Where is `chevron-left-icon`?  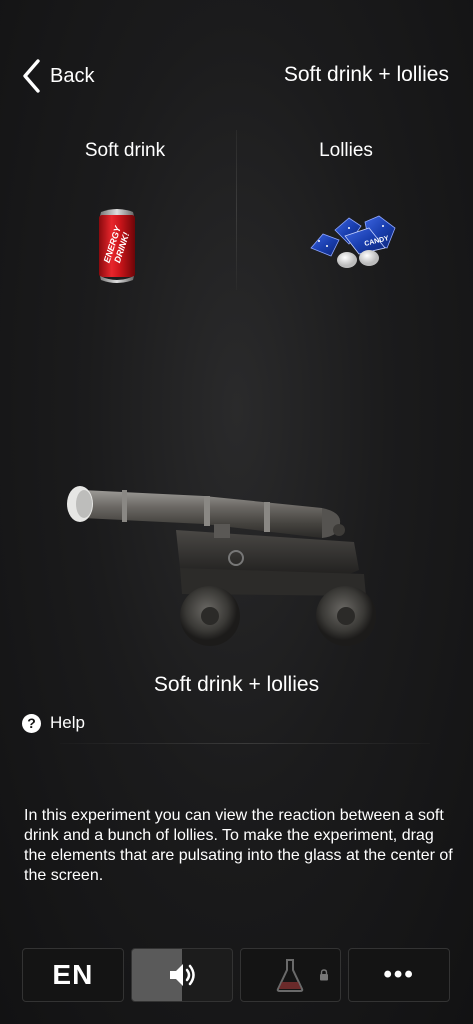 chevron-left-icon is located at coordinates (31, 76).